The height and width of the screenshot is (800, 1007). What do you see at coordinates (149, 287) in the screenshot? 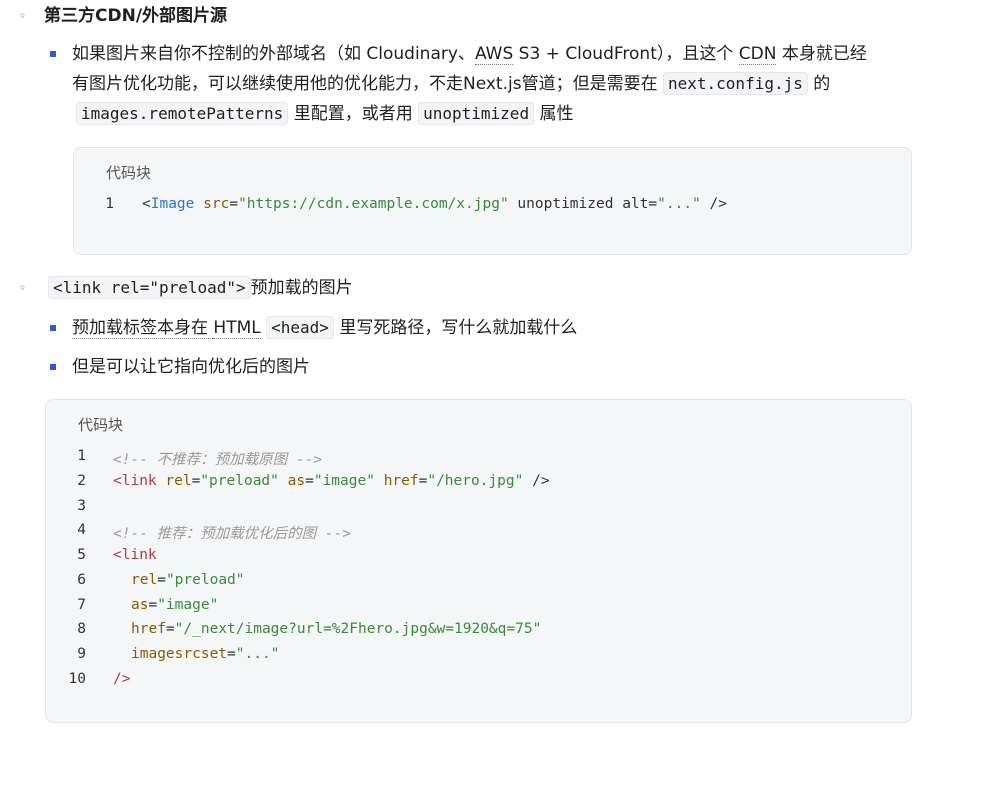
I see `inline-code: <link rel="preload">` at bounding box center [149, 287].